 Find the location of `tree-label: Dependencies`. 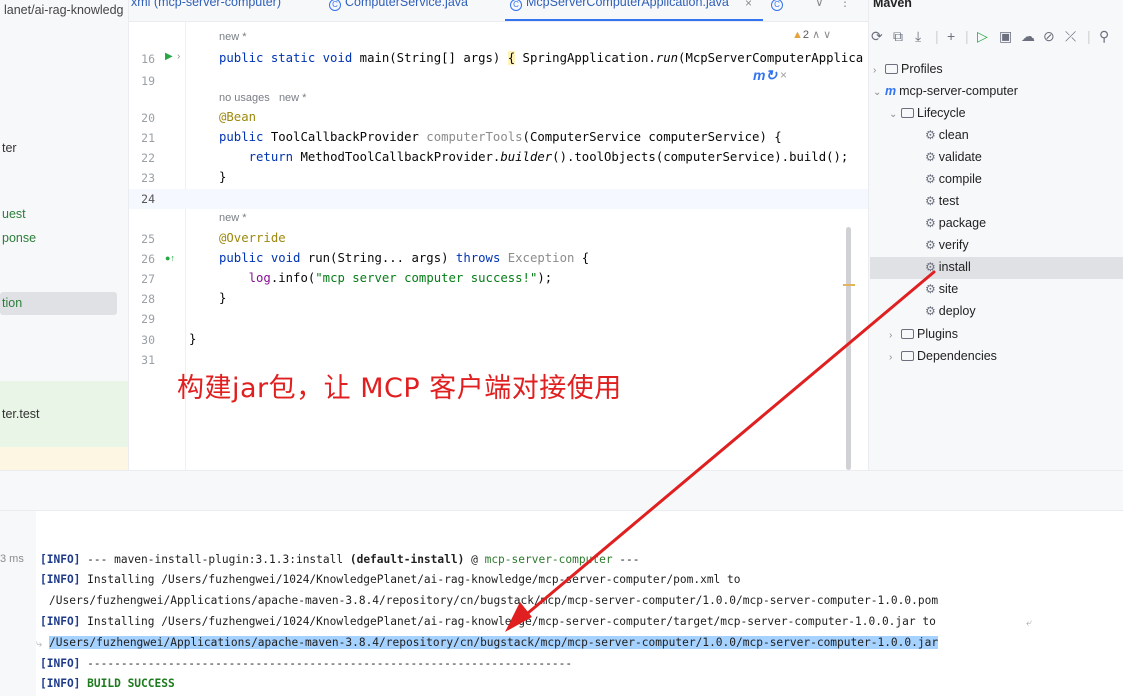

tree-label: Dependencies is located at coordinates (957, 356).